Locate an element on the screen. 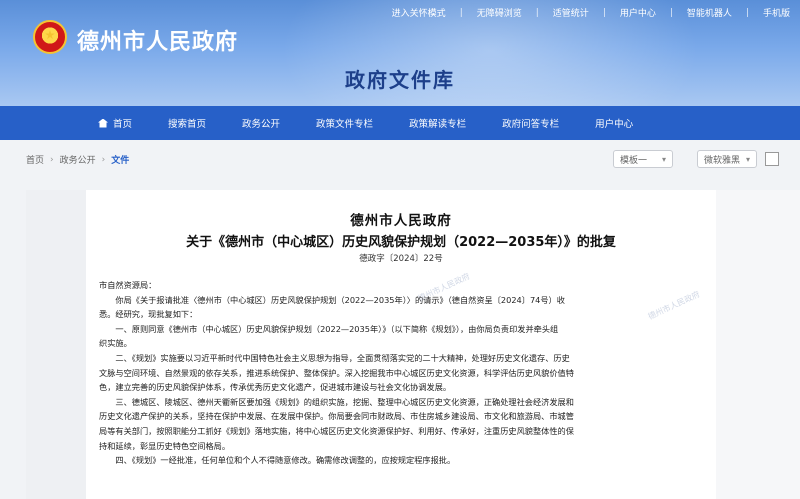 The image size is (800, 499). font-select-value: 微软雅黑 is located at coordinates (722, 160).